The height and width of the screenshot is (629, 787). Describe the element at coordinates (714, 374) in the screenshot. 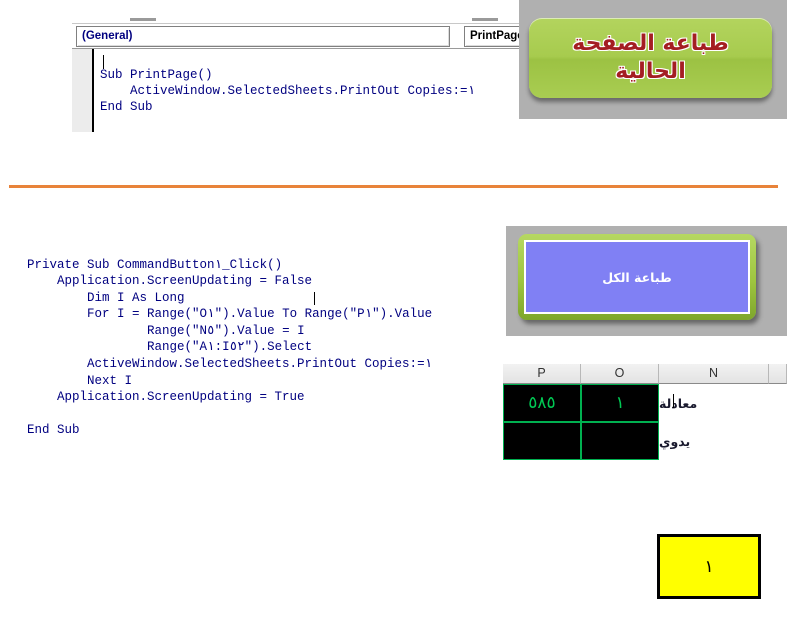

I see `column-header-n: N` at that location.